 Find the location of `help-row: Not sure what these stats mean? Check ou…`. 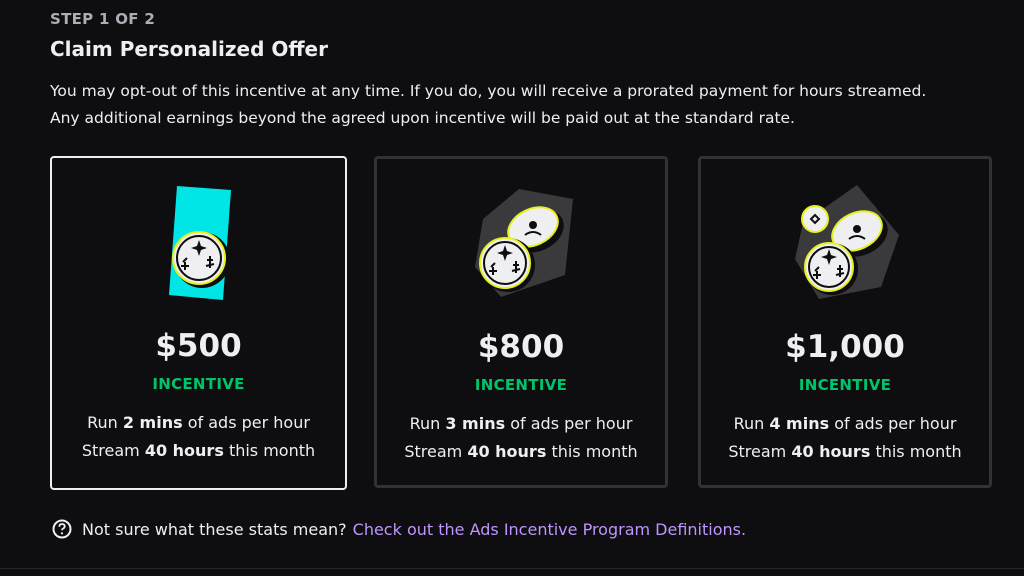

help-row: Not sure what these stats mean? Check ou… is located at coordinates (399, 529).